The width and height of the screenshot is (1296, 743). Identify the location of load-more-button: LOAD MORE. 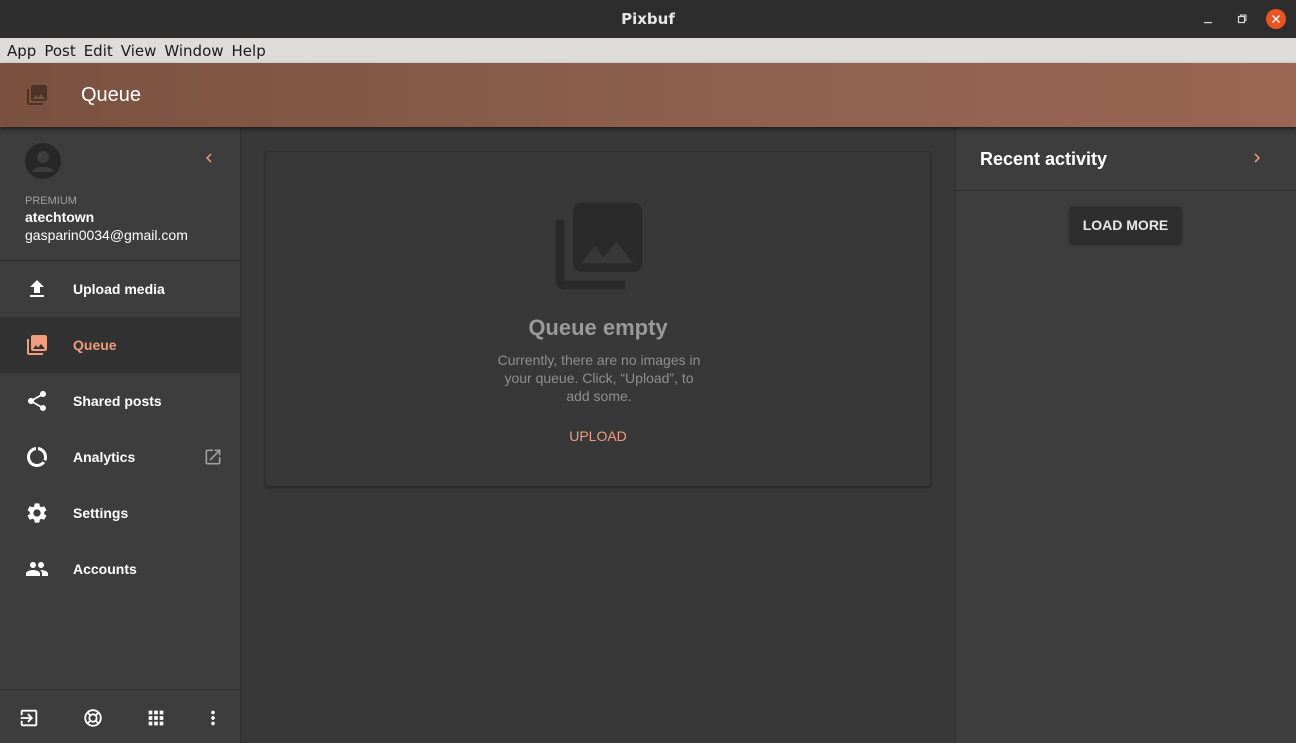
(1125, 225).